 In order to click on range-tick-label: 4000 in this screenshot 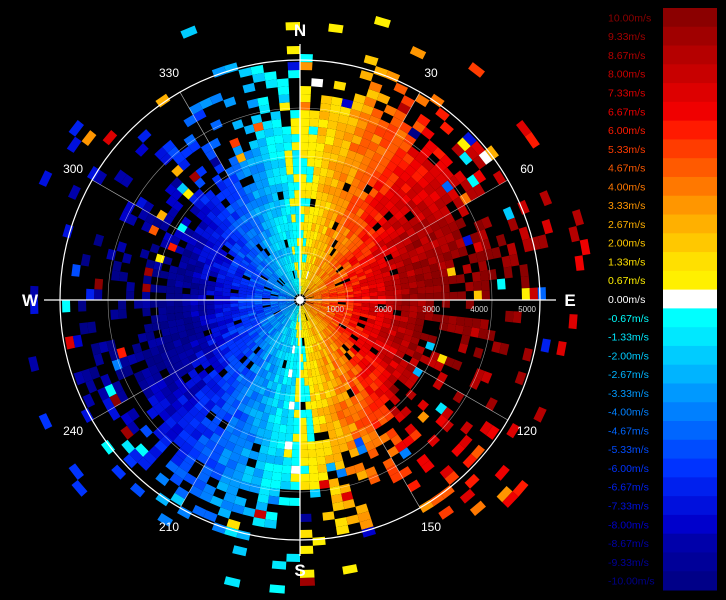, I will do `click(479, 309)`.